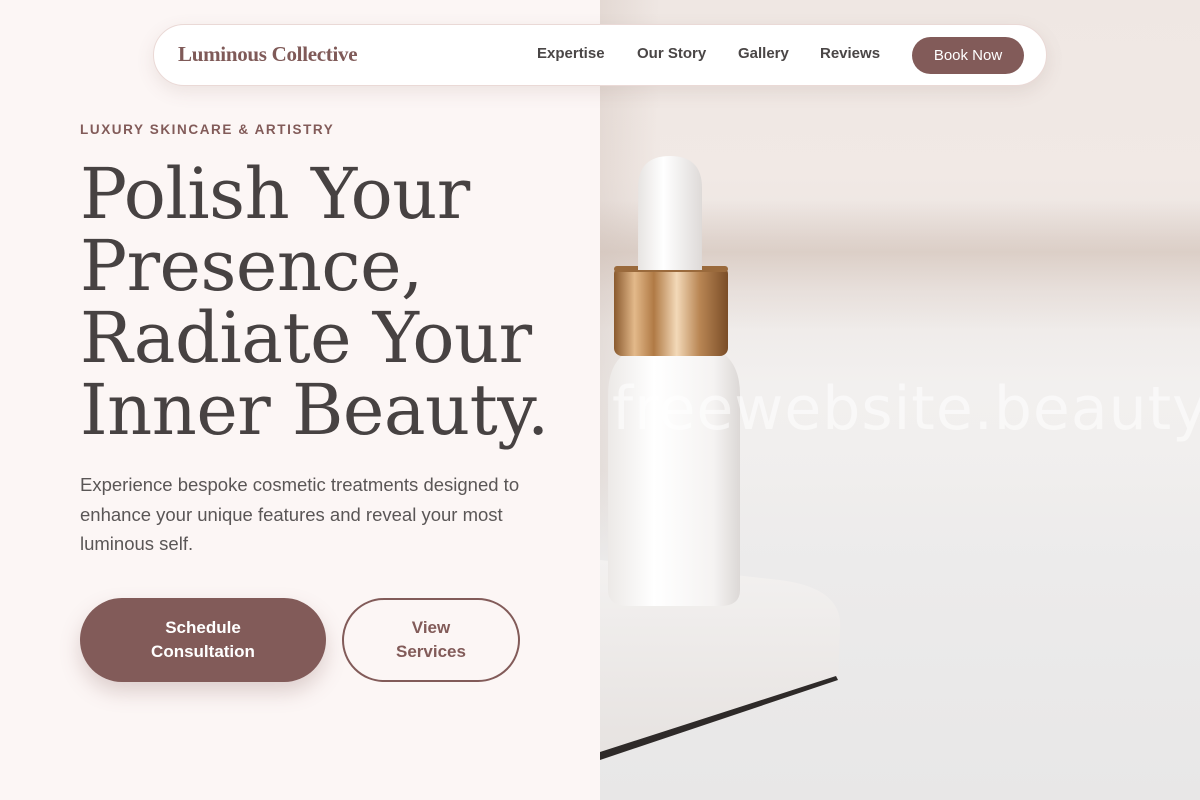  I want to click on watermark-text: freewebsite.beauty, so click(906, 409).